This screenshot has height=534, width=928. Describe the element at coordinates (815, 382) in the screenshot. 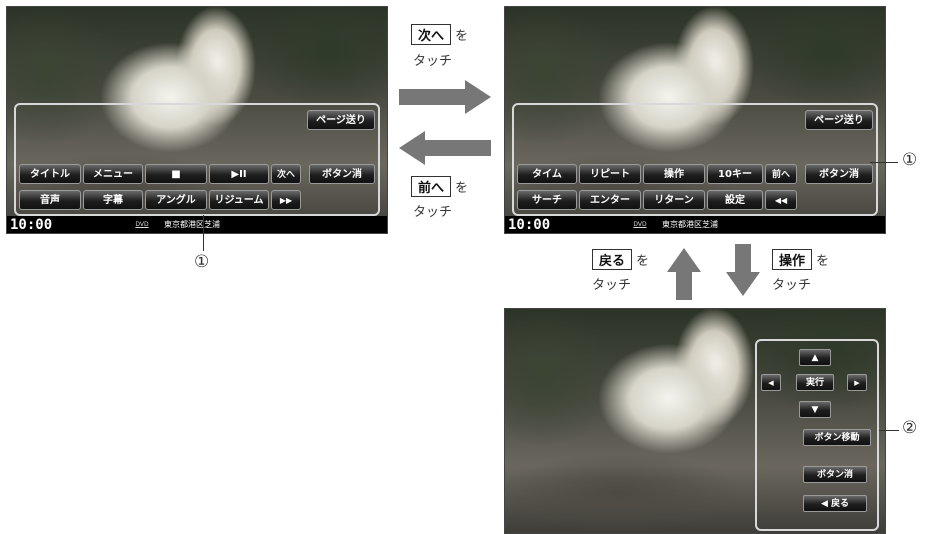

I see `execute-button: 実行` at that location.